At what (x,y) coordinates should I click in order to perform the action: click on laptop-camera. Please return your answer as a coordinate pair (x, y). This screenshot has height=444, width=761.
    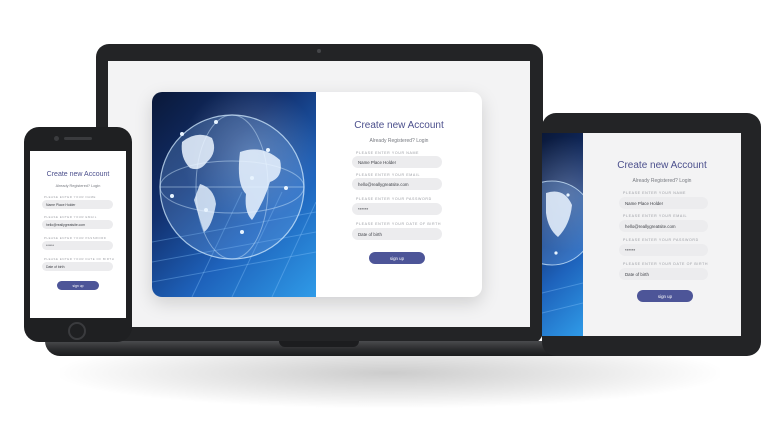
    Looking at the image, I should click on (319, 51).